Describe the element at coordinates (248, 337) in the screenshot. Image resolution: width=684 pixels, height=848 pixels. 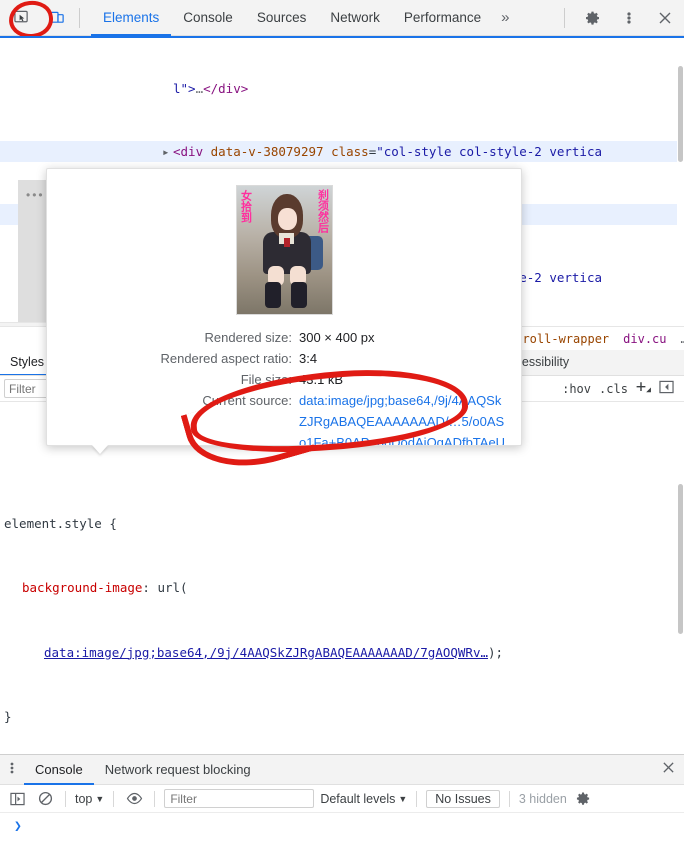
I see `tooltip-label: Rendered size:` at that location.